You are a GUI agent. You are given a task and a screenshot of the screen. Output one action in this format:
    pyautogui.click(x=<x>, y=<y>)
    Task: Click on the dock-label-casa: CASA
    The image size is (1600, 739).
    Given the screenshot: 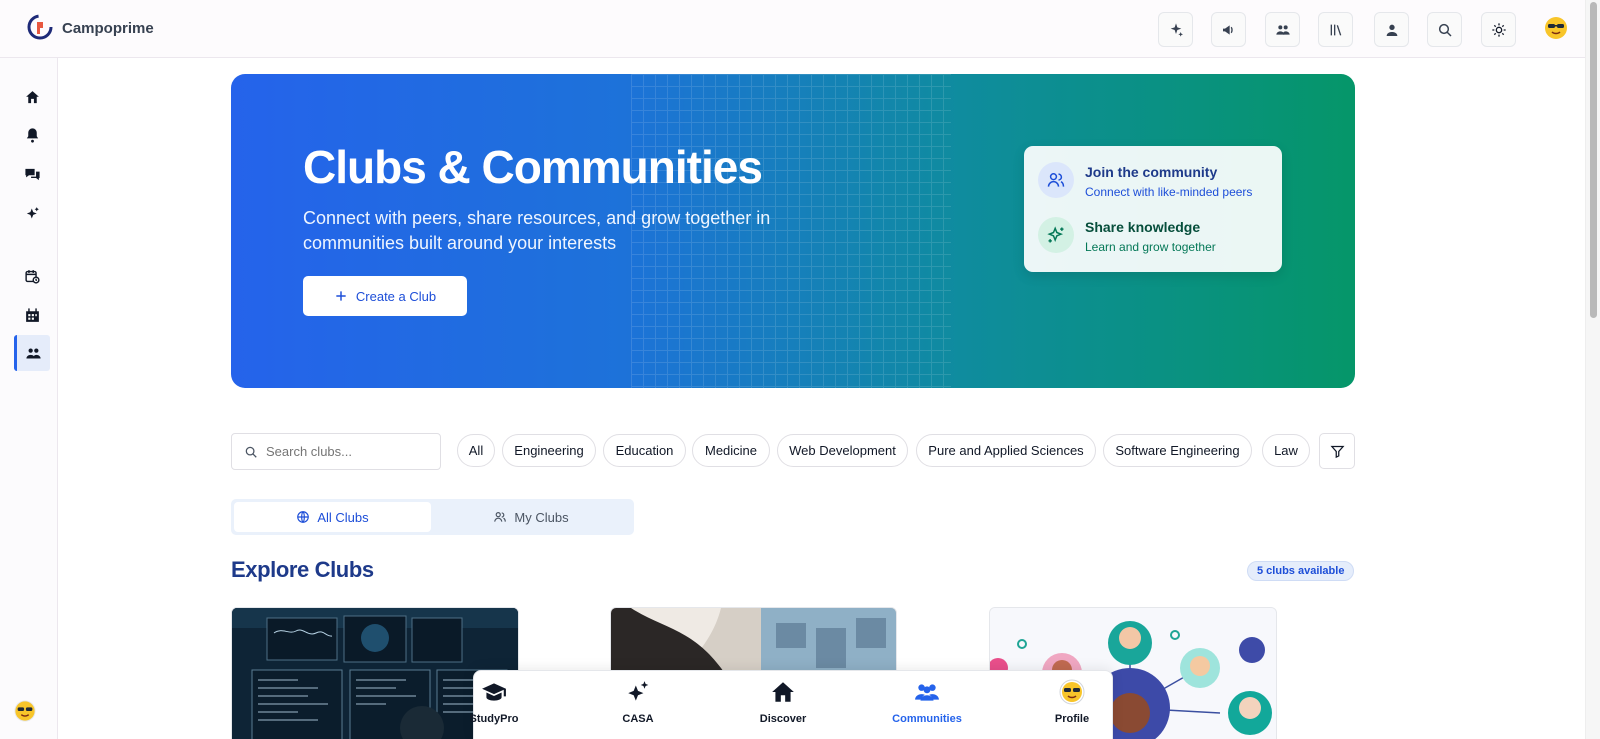 What is the action you would take?
    pyautogui.click(x=638, y=719)
    